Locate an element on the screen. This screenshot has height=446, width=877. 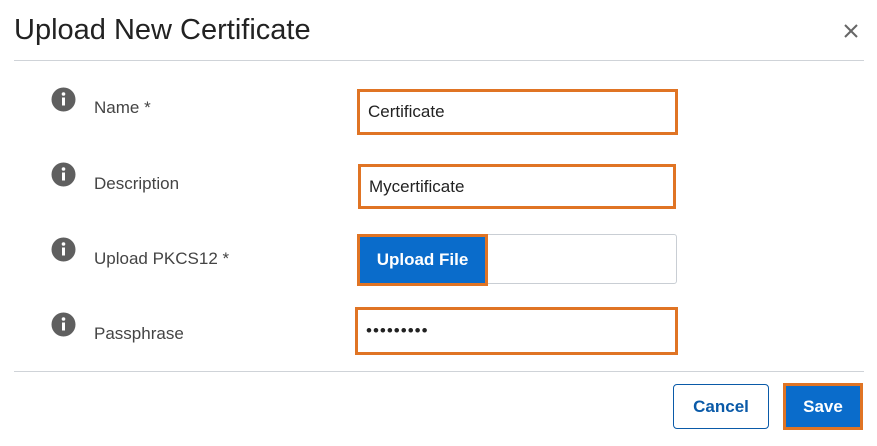
passphrase-label: Passphrase is located at coordinates (139, 333).